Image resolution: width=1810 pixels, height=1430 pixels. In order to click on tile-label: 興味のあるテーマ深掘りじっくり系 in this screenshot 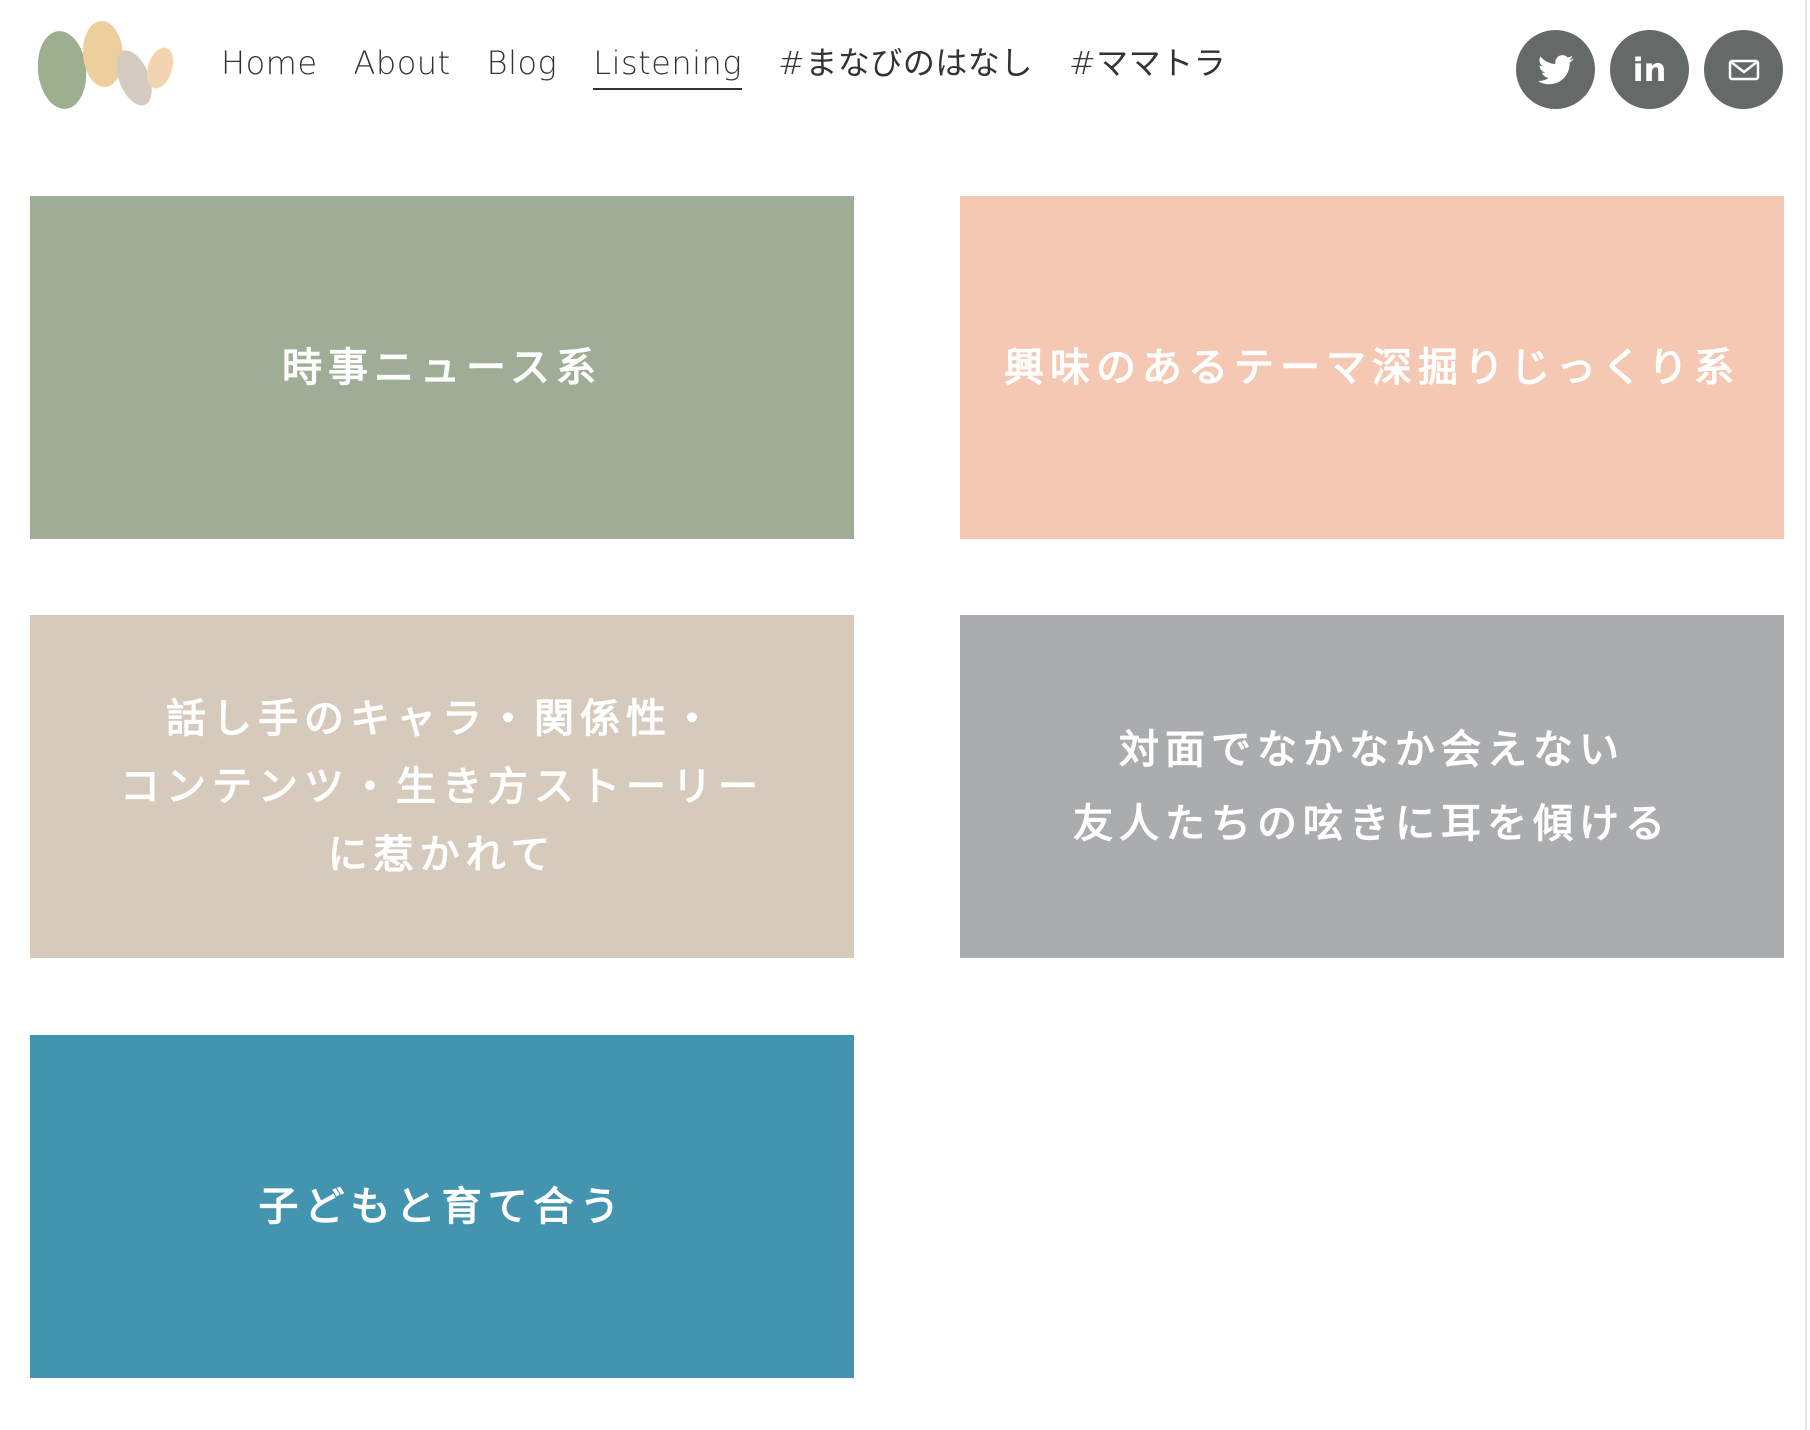, I will do `click(1372, 367)`.